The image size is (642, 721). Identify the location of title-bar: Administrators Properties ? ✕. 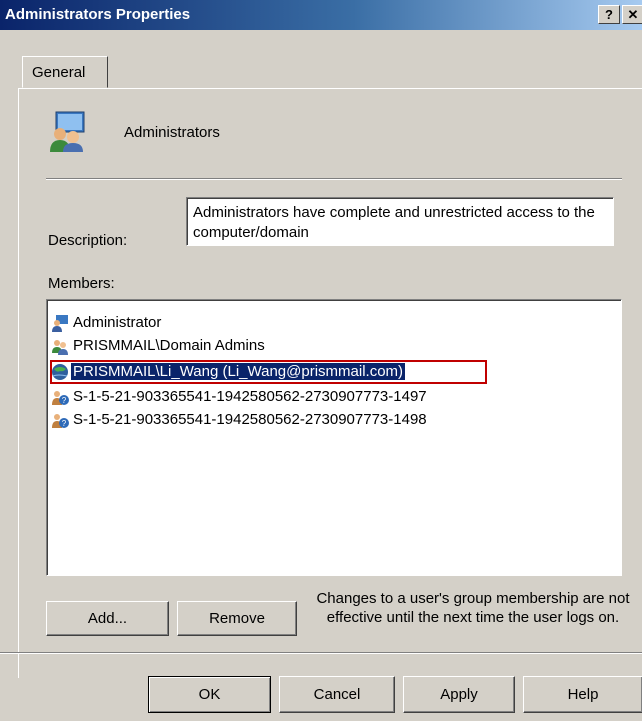
(321, 15).